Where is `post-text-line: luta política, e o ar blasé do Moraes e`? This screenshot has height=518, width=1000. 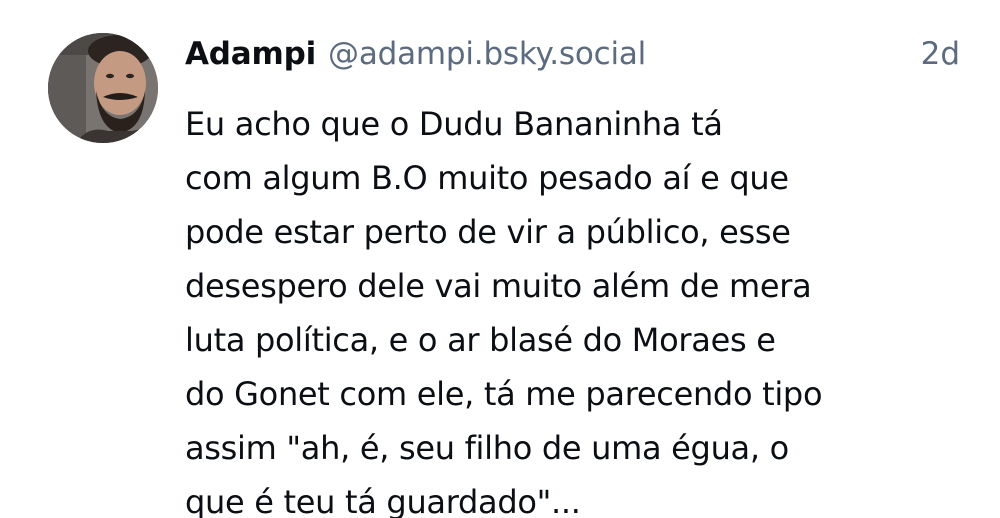 post-text-line: luta política, e o ar blasé do Moraes e is located at coordinates (480, 340).